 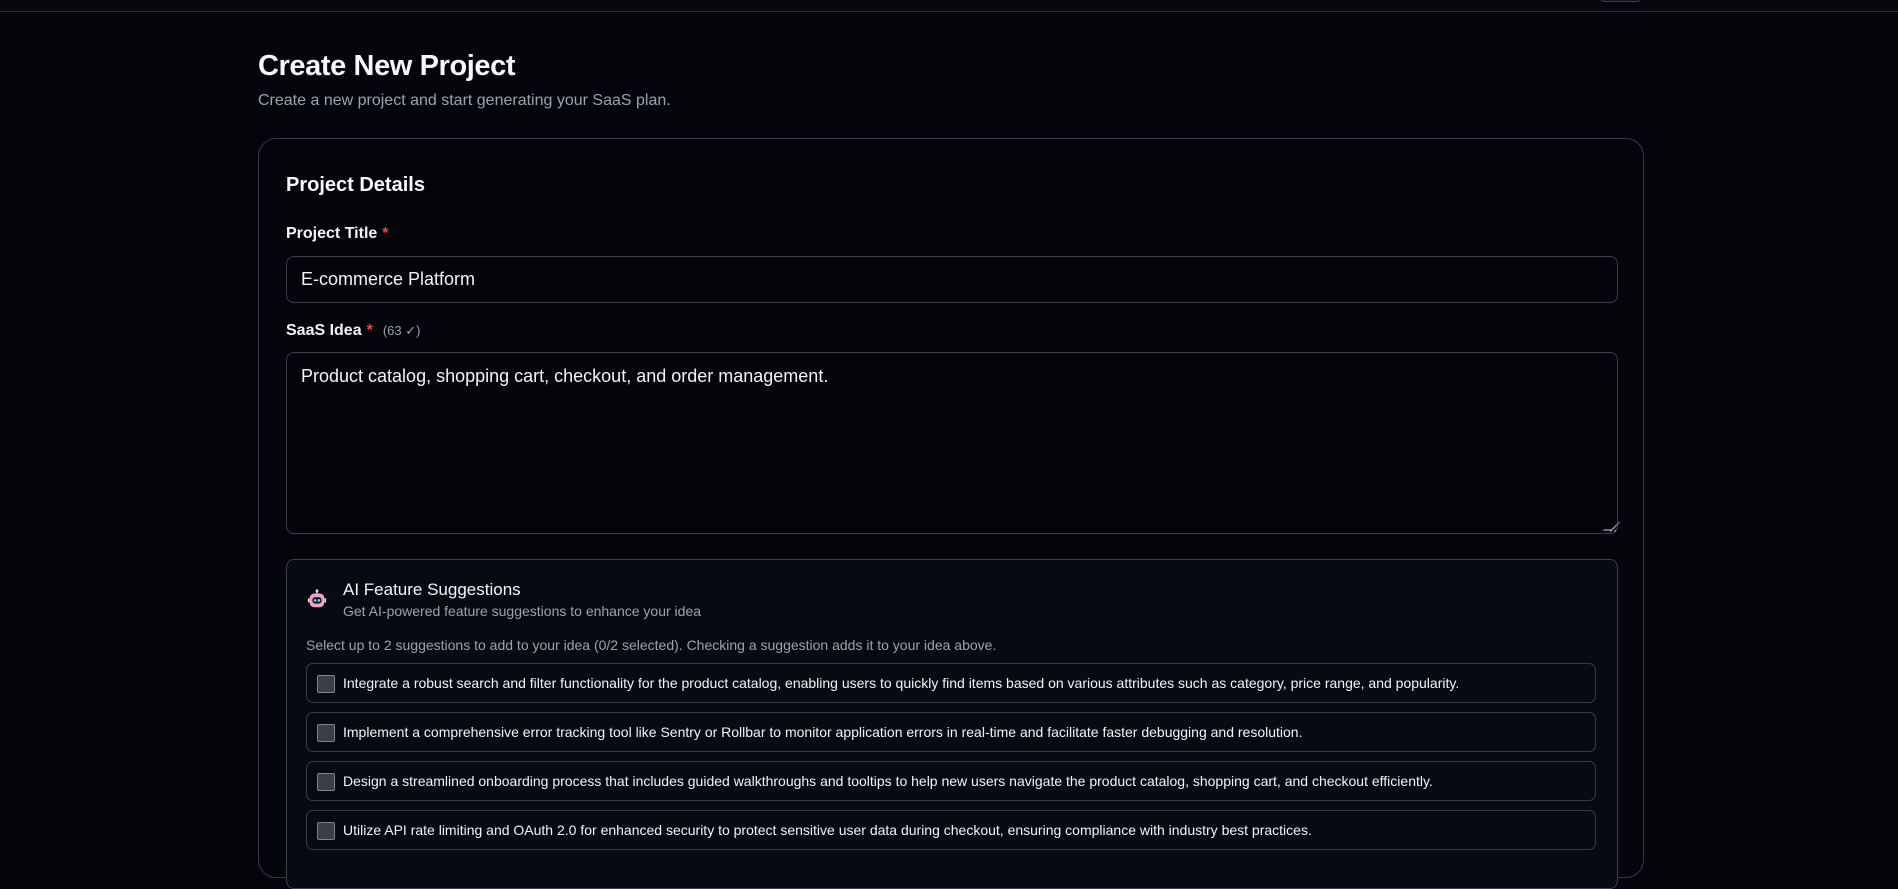 What do you see at coordinates (949, 6) in the screenshot?
I see `top-navigation-bar` at bounding box center [949, 6].